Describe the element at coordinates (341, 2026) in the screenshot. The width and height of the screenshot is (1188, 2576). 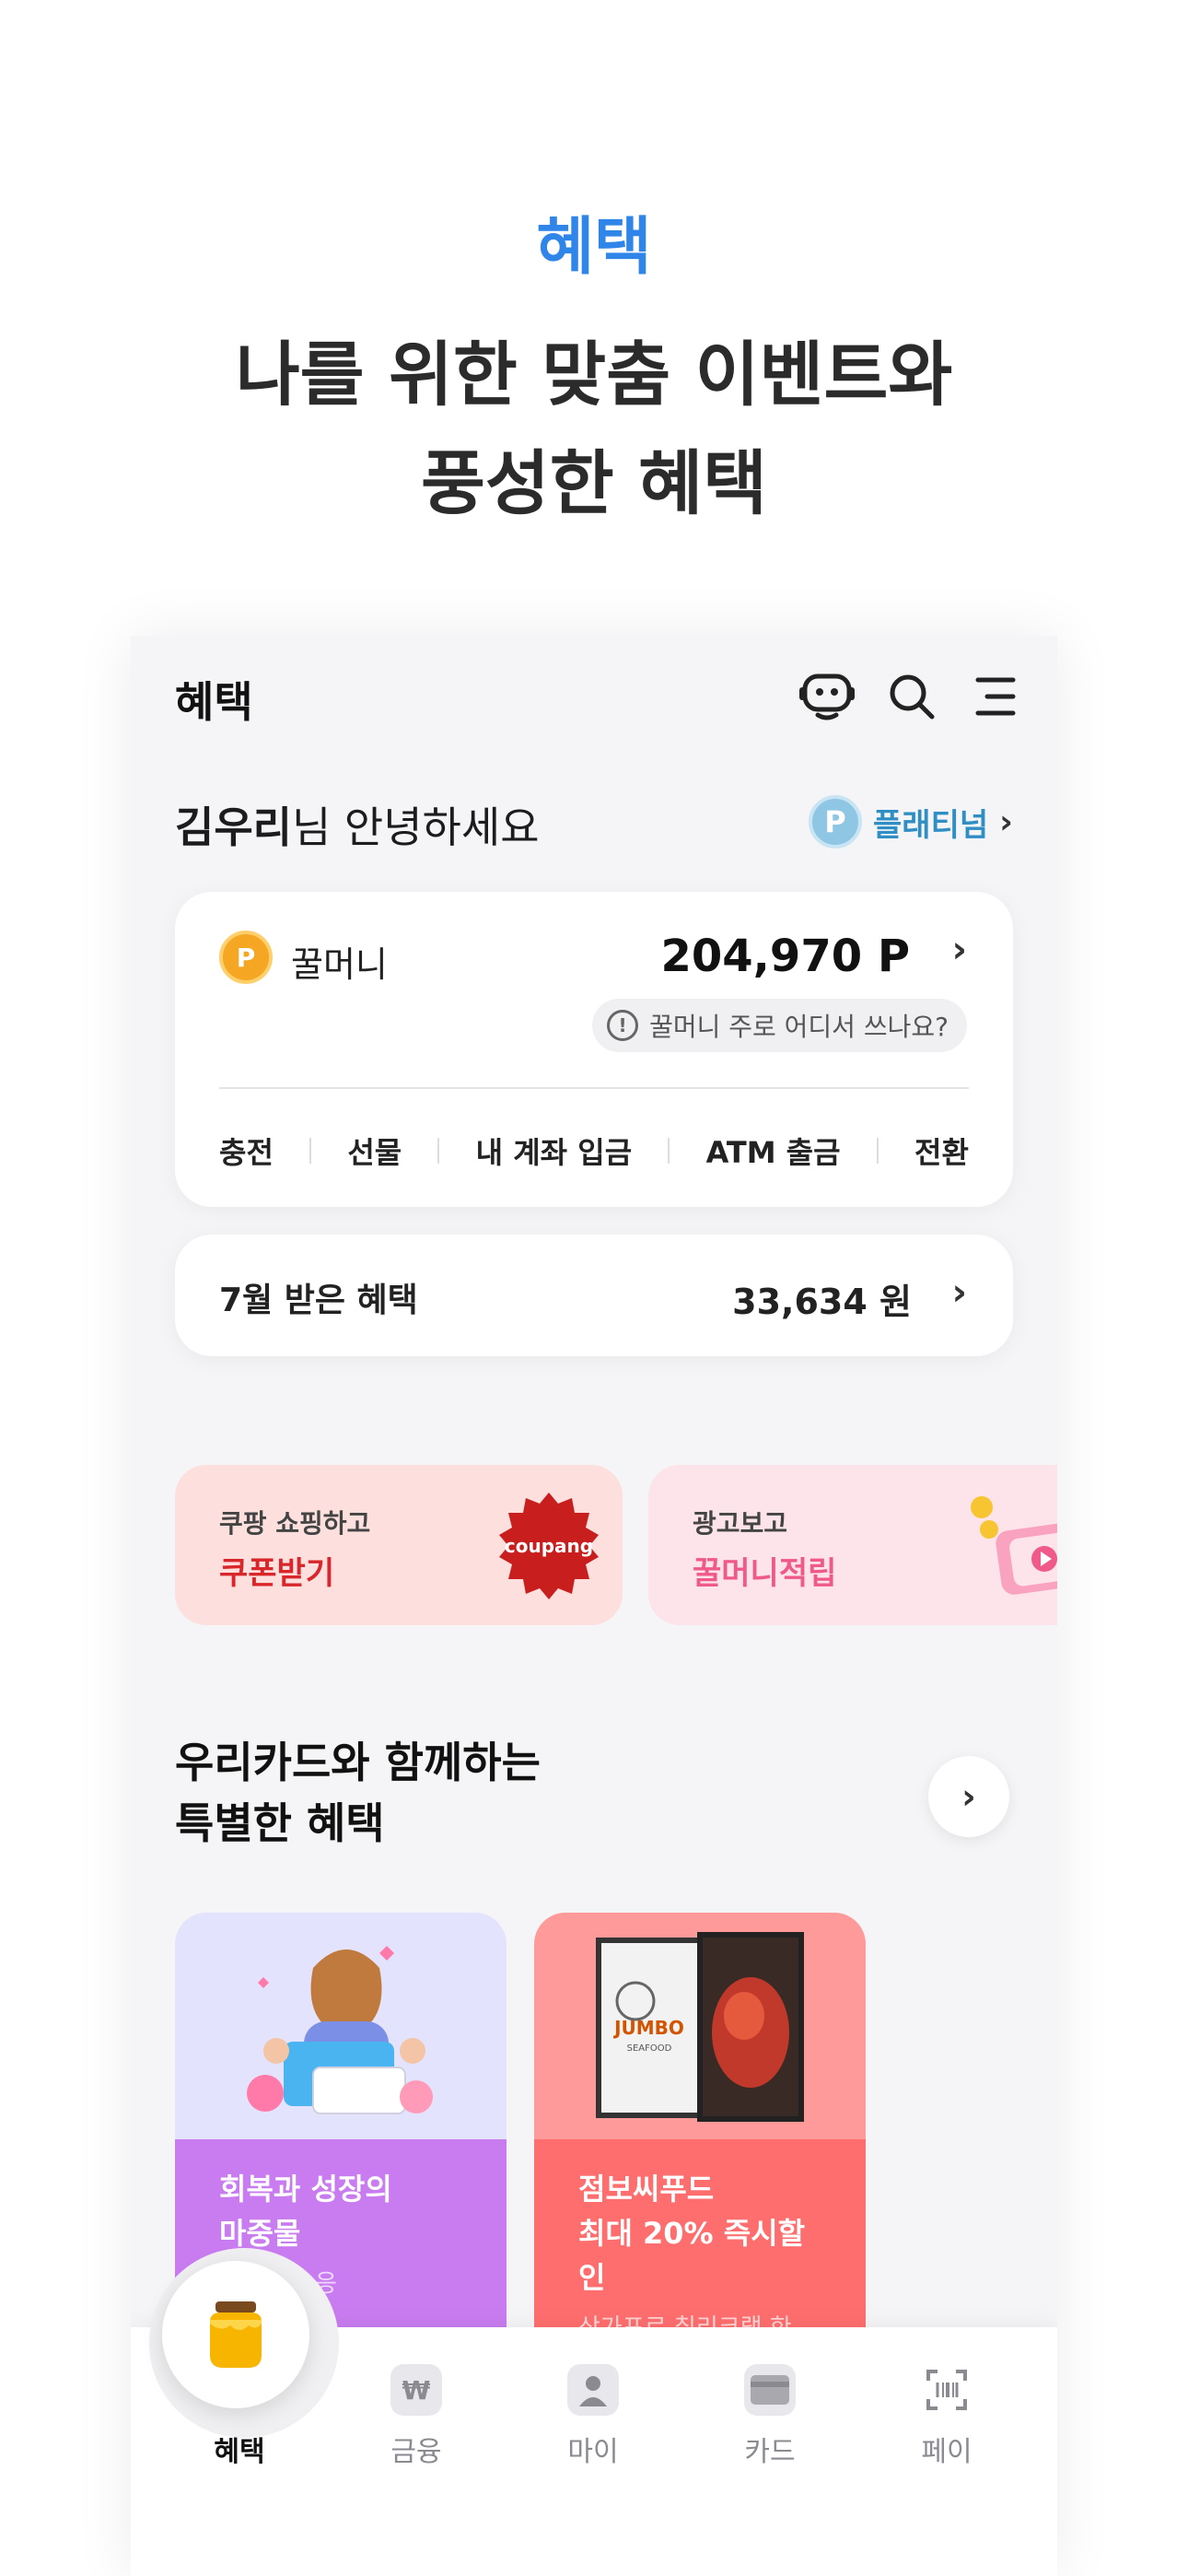
I see `event-illustration` at that location.